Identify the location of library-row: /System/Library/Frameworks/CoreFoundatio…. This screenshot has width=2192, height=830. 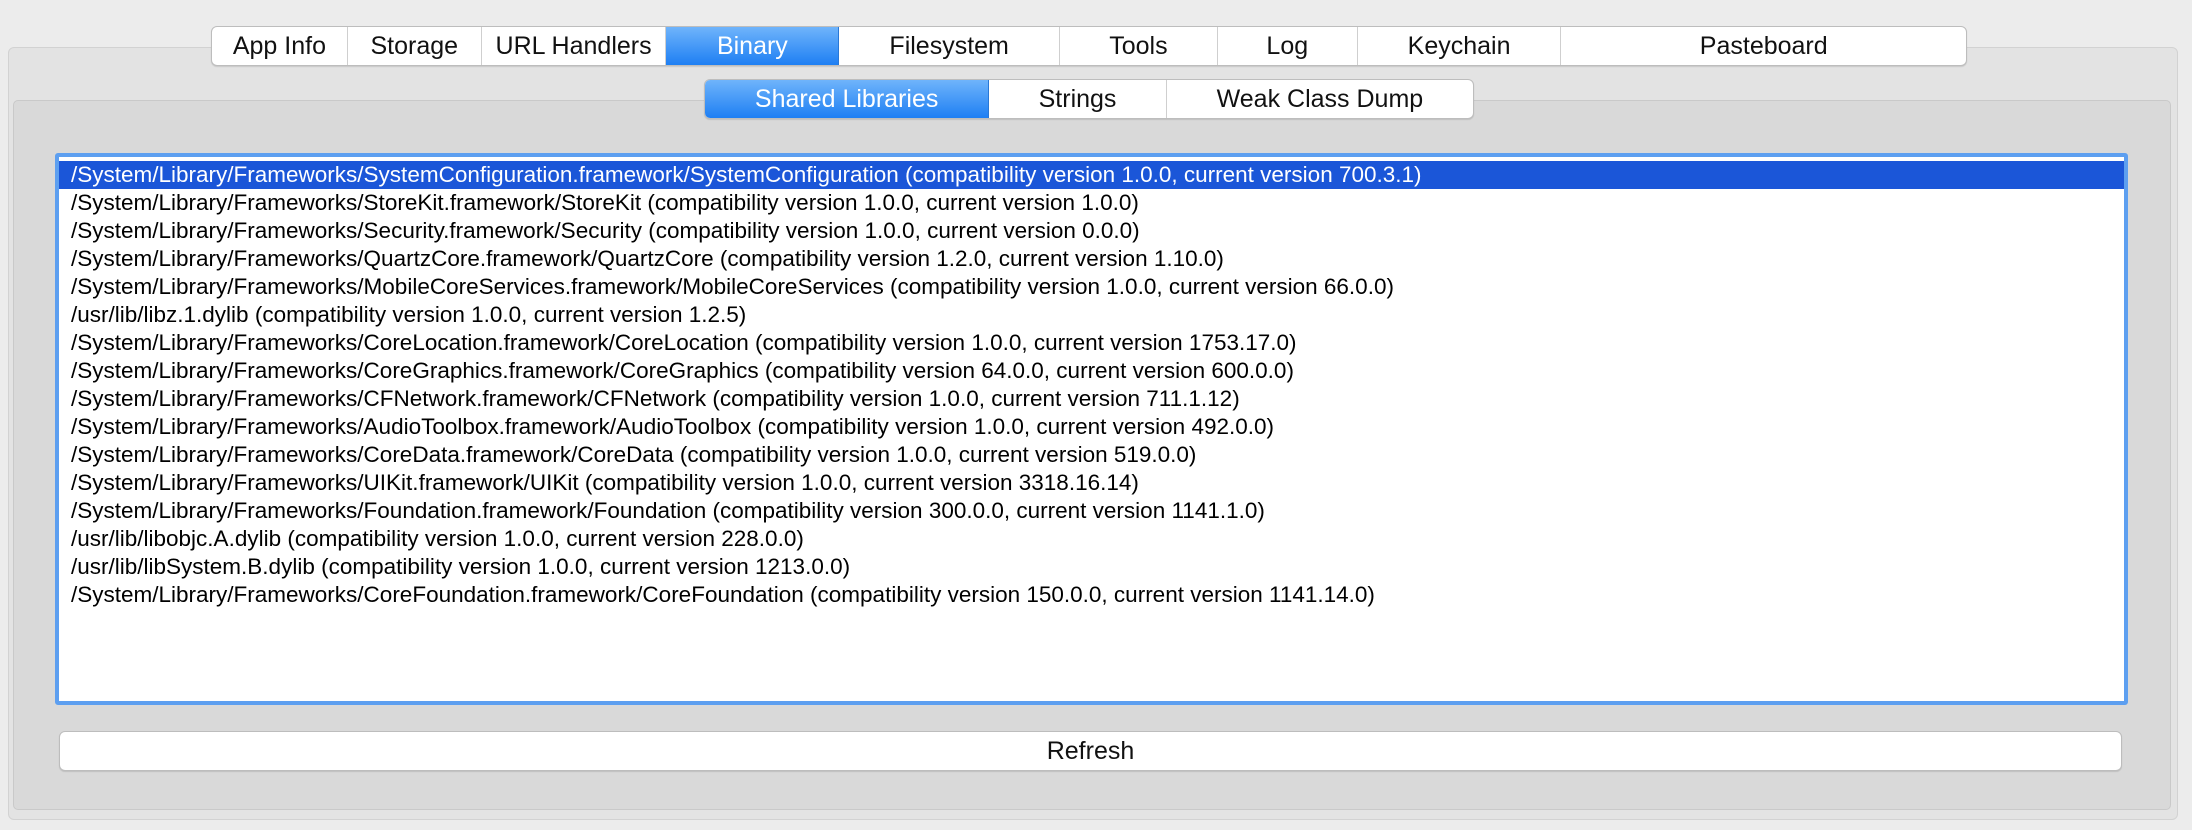
(1091, 595).